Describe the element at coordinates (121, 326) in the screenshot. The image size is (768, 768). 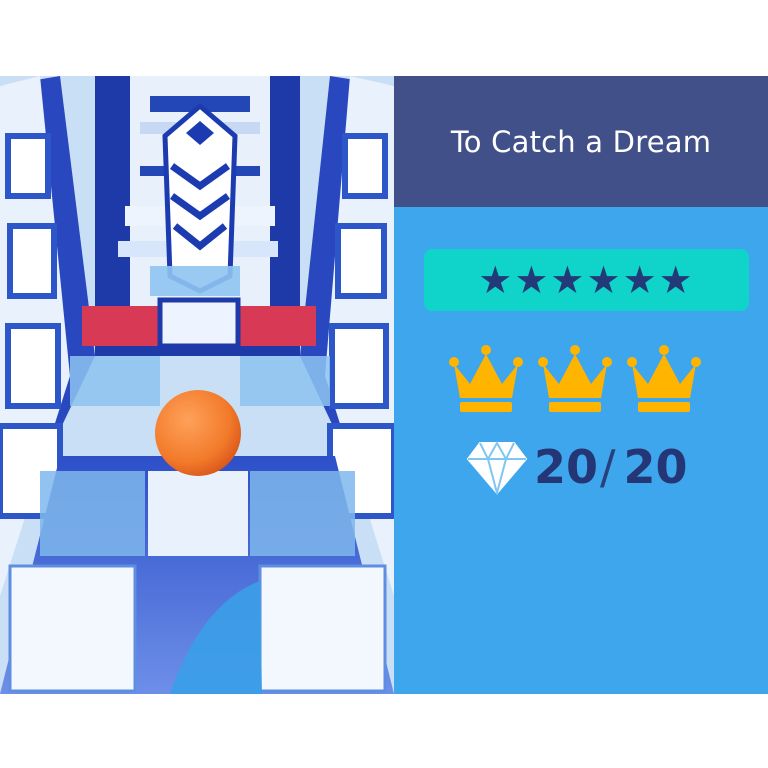
I see `red-tile-left` at that location.